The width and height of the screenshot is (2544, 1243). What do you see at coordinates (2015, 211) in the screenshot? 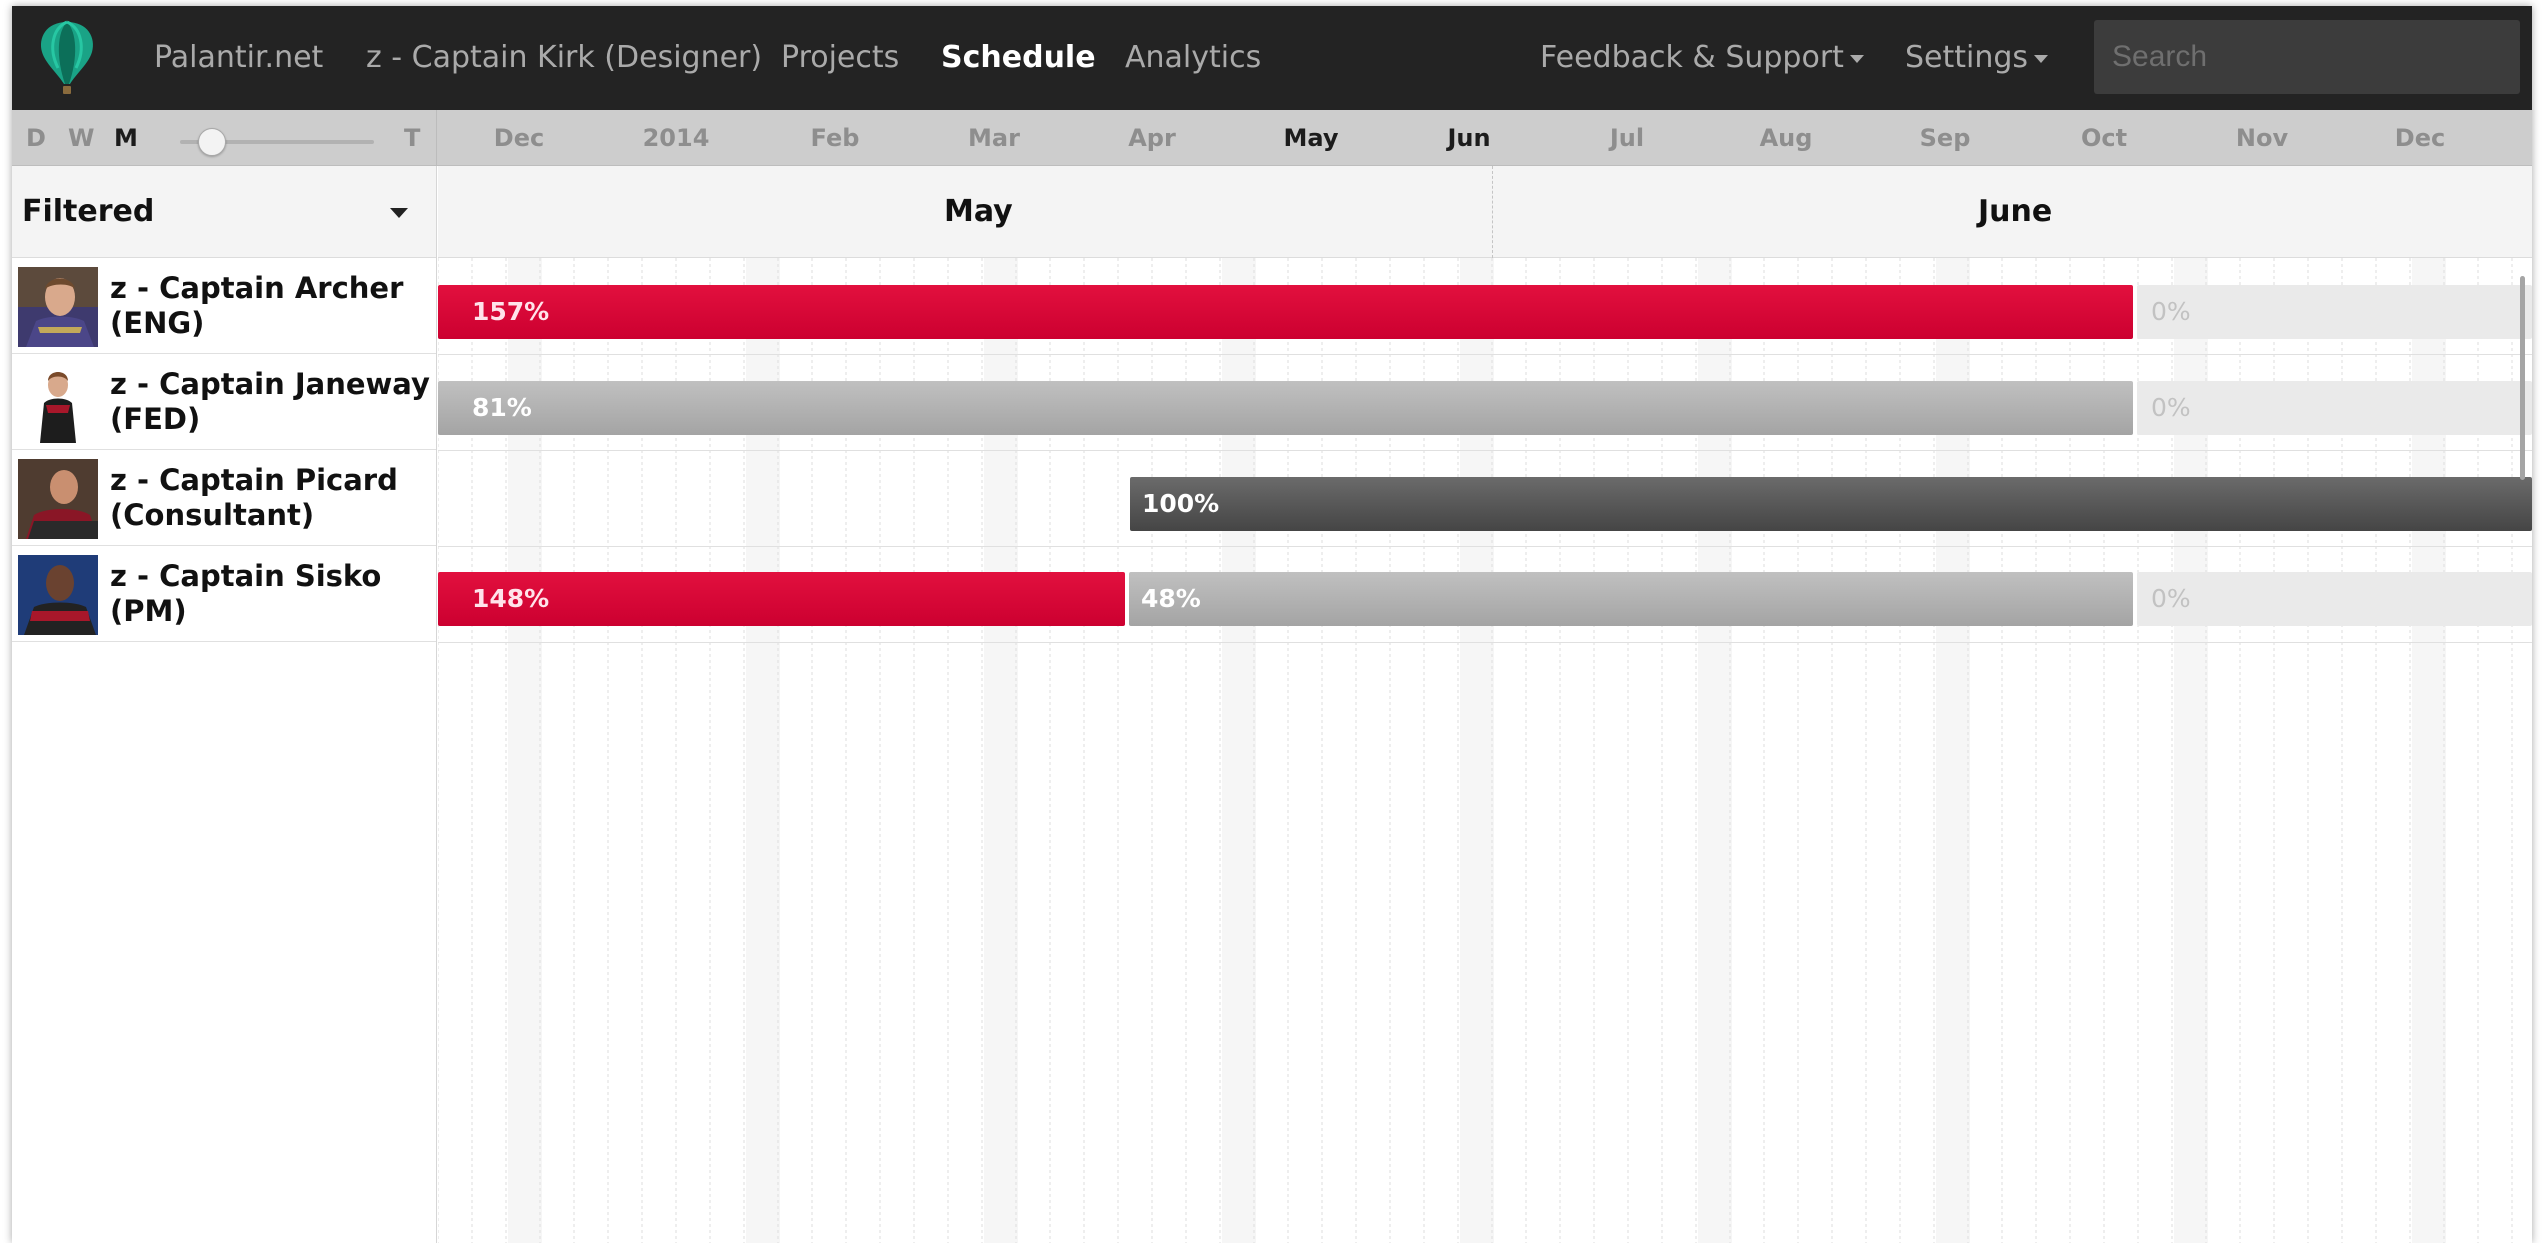
I see `month-label-june: June` at bounding box center [2015, 211].